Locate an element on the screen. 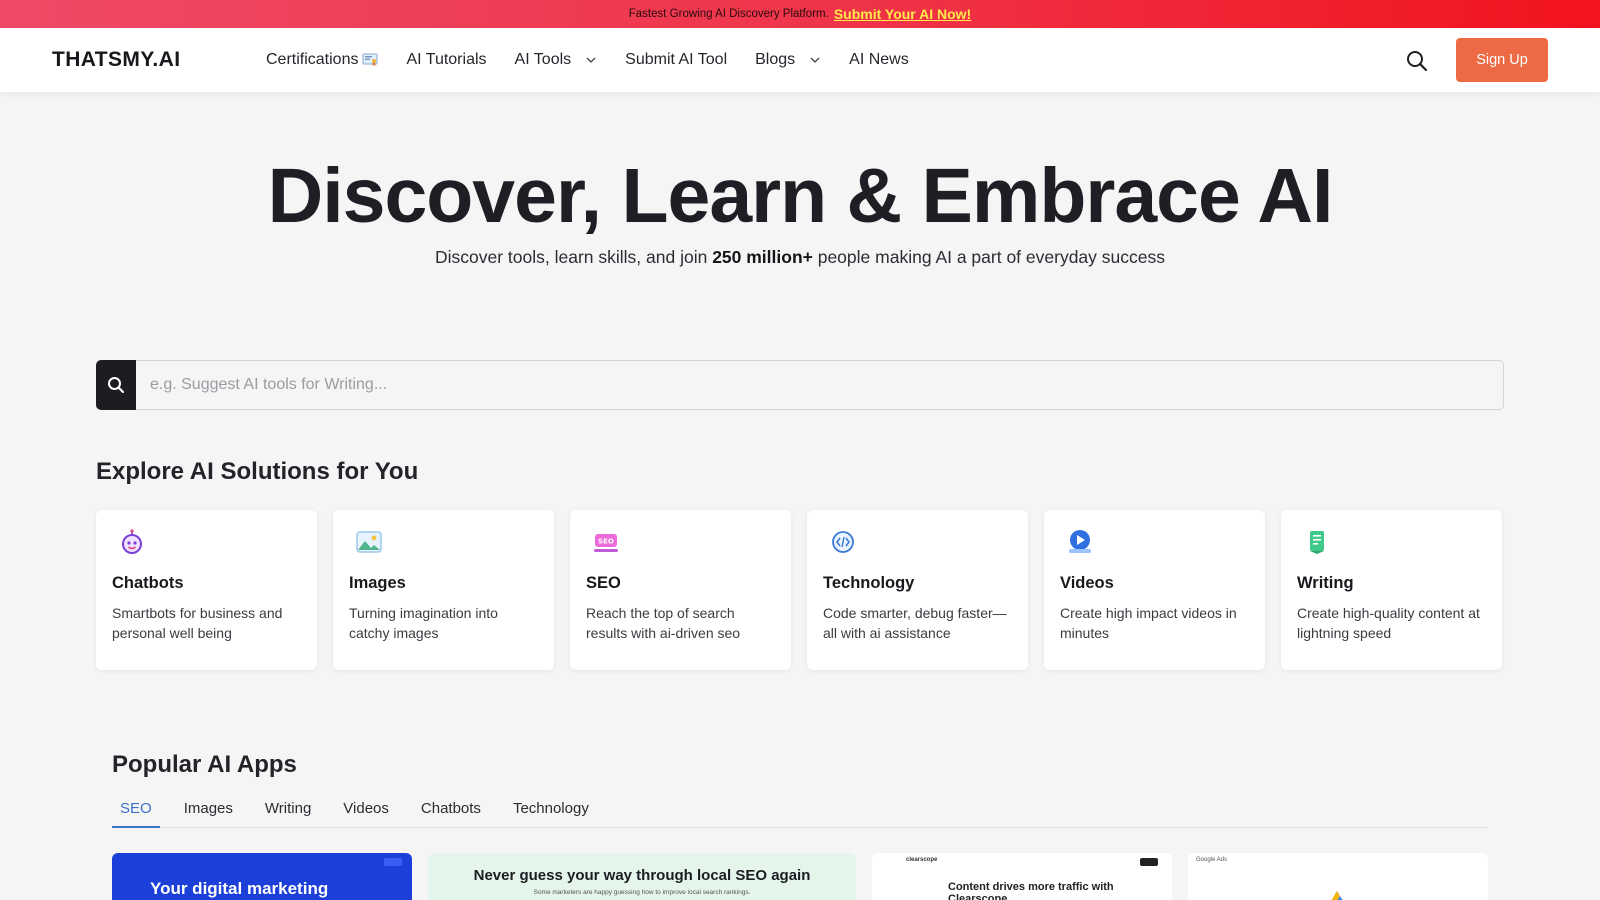  nav-blogs: Blogs is located at coordinates (788, 60).